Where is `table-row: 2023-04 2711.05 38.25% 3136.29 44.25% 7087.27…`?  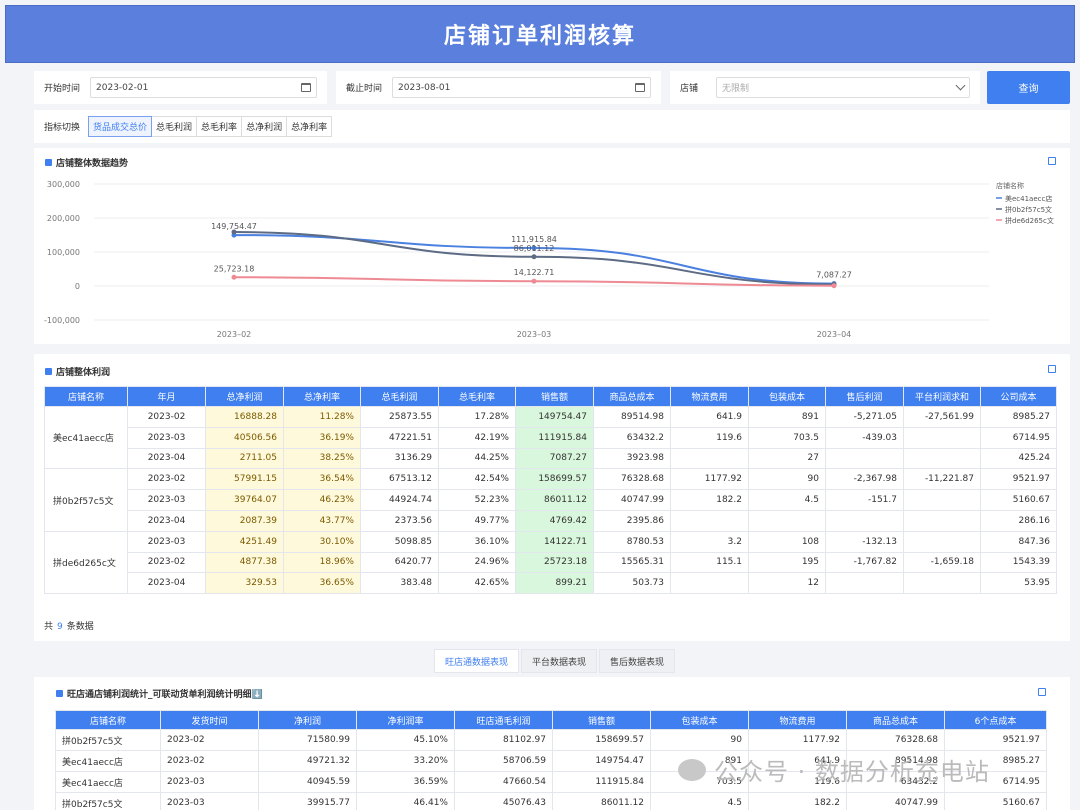
table-row: 2023-04 2711.05 38.25% 3136.29 44.25% 7087.27… is located at coordinates (551, 458).